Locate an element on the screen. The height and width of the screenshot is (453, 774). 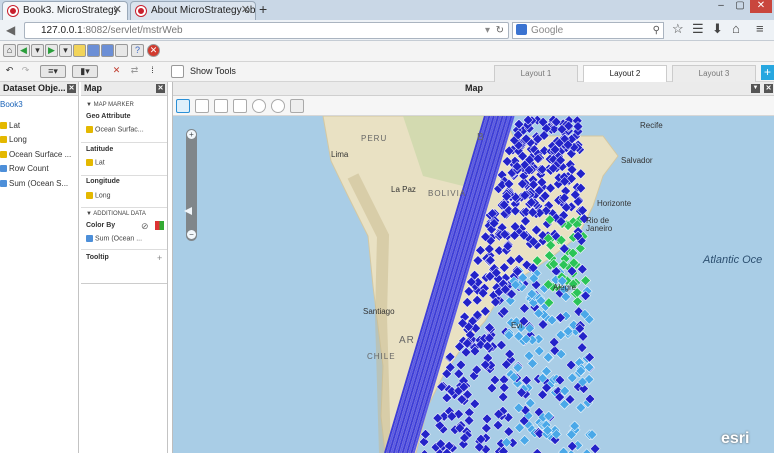
browser-tab-about: About MicroStrategy objects ✕ is located at coordinates (193, 10).